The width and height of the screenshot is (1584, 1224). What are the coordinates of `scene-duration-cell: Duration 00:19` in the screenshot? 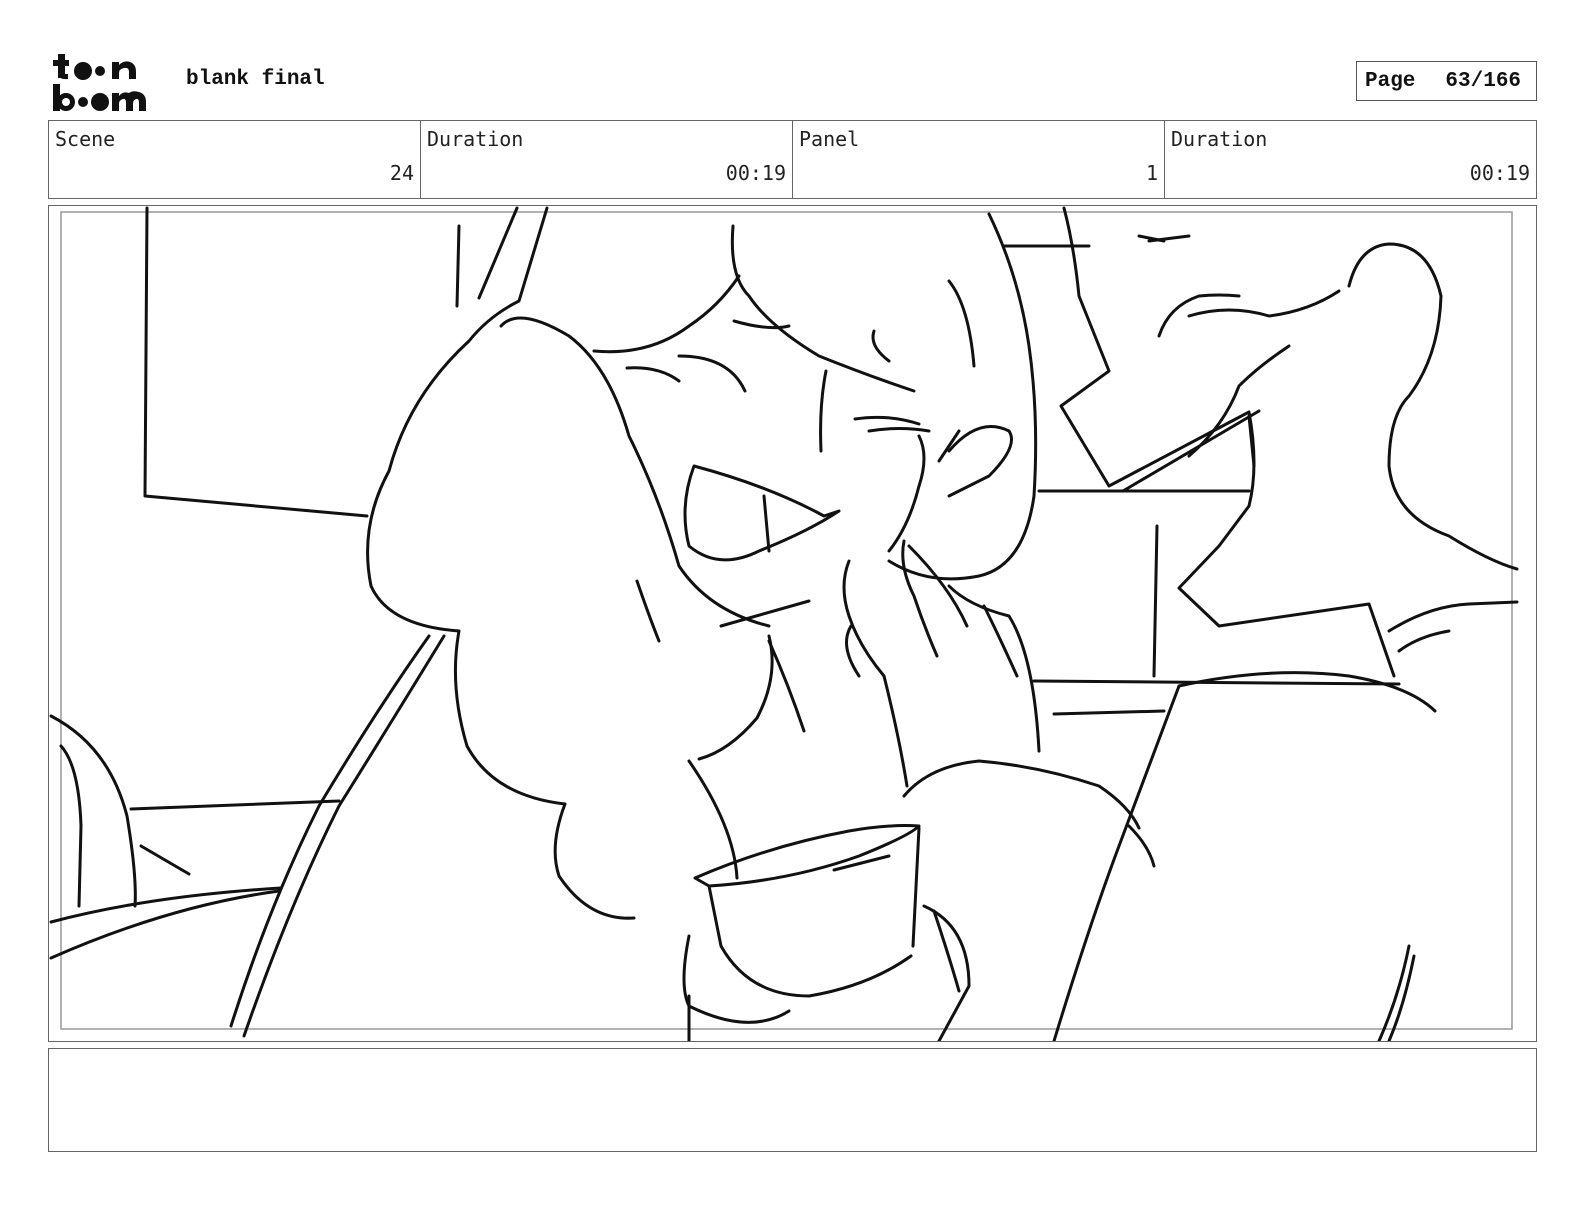 It's located at (607, 159).